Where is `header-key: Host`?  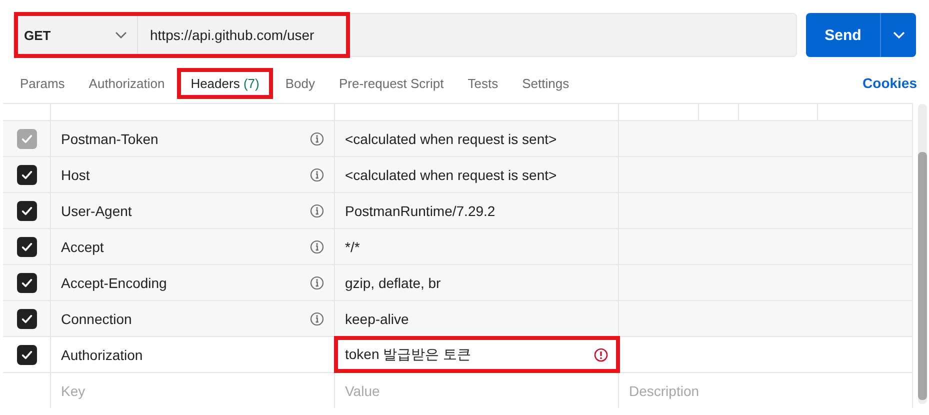
header-key: Host is located at coordinates (185, 174).